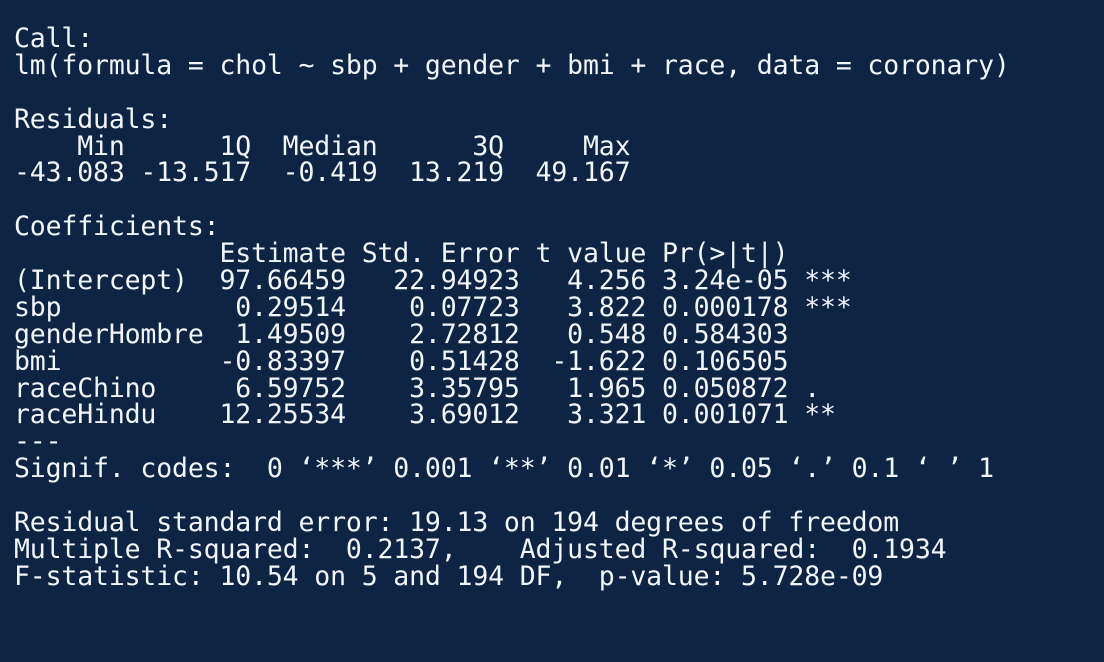 This screenshot has height=662, width=1104. Describe the element at coordinates (330, 146) in the screenshot. I see `residuals-header: Min 1Q Median 3Q Max` at that location.